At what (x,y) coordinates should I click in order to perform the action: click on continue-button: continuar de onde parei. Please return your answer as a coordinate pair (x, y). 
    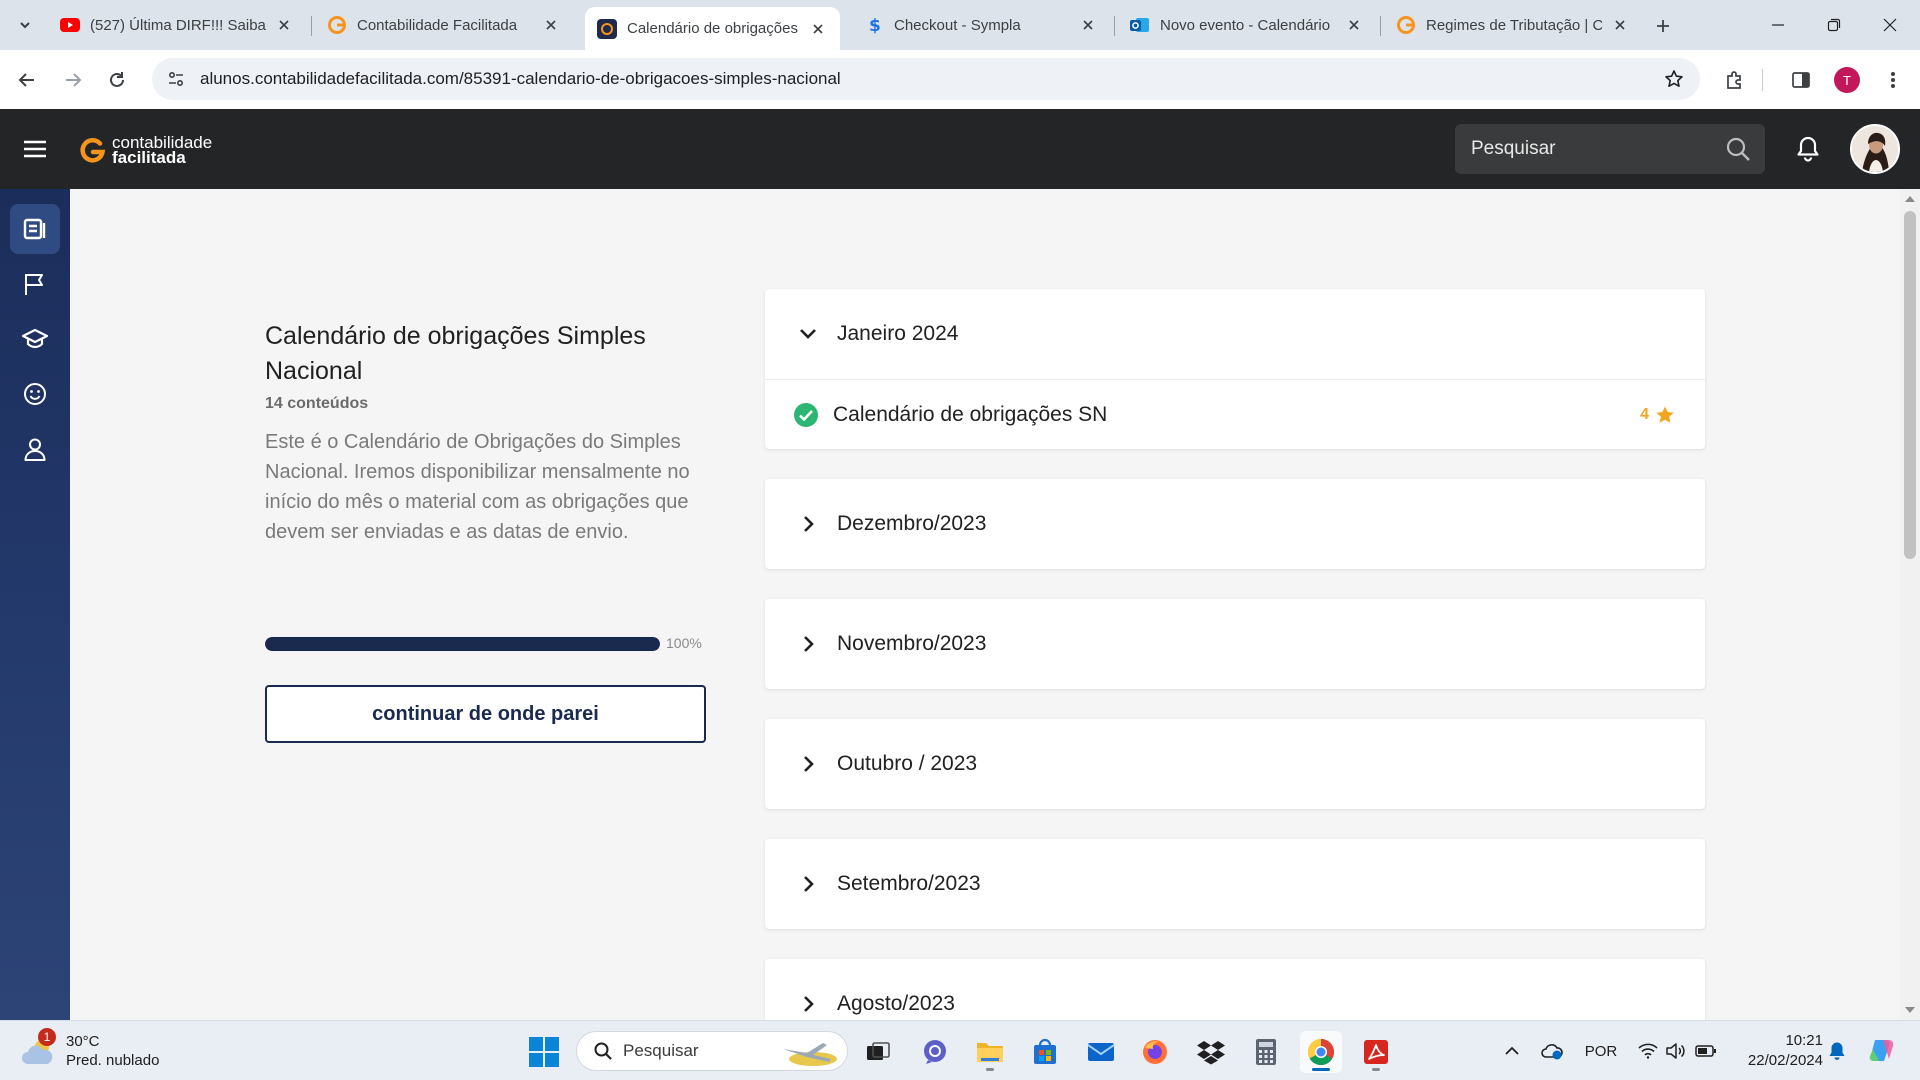
    Looking at the image, I should click on (485, 714).